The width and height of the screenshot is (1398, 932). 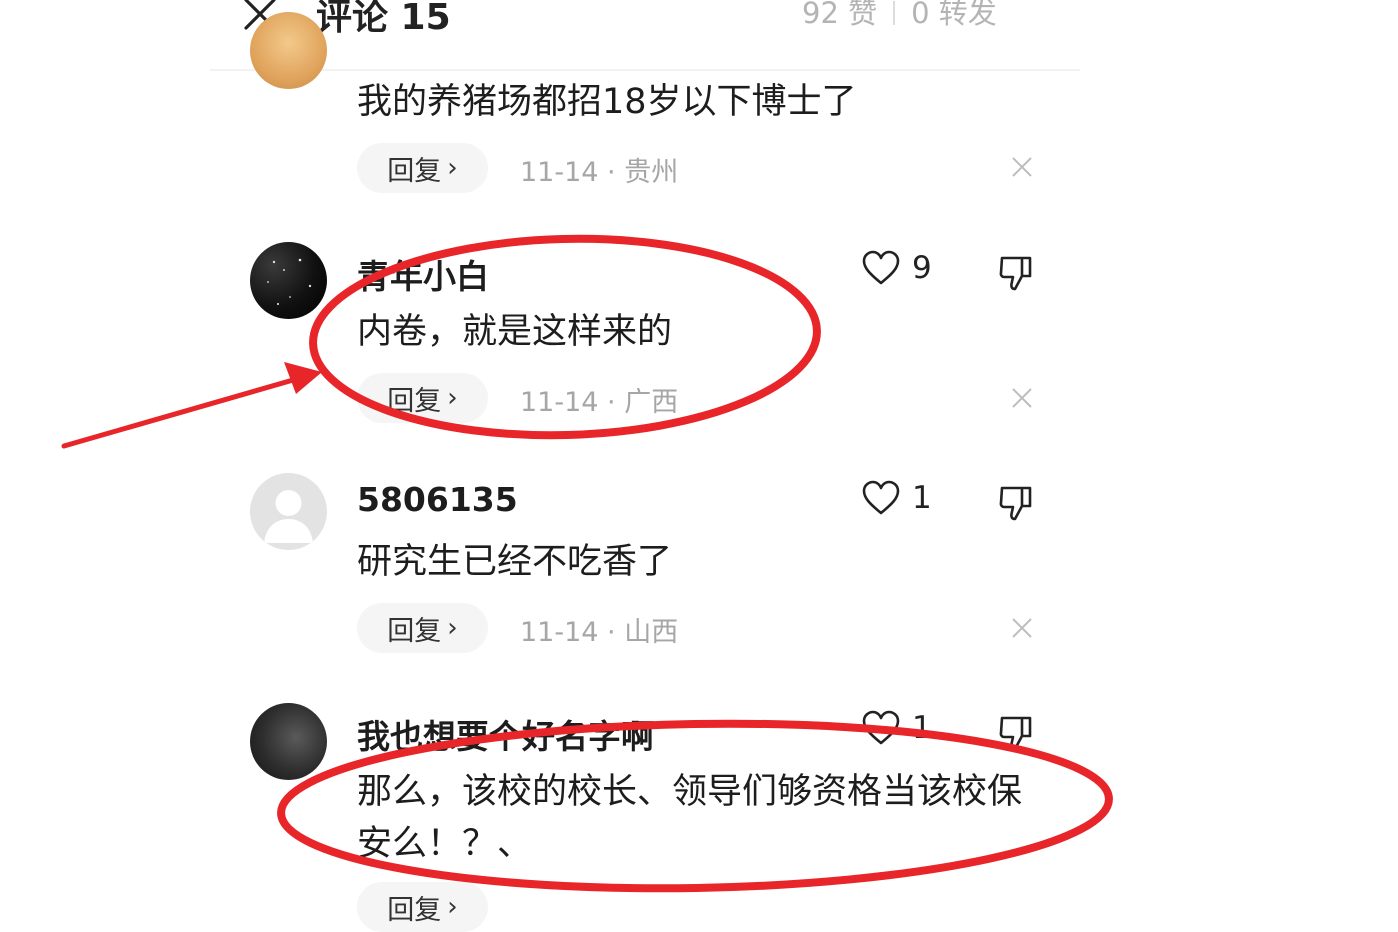 I want to click on header-divider, so click(x=645, y=70).